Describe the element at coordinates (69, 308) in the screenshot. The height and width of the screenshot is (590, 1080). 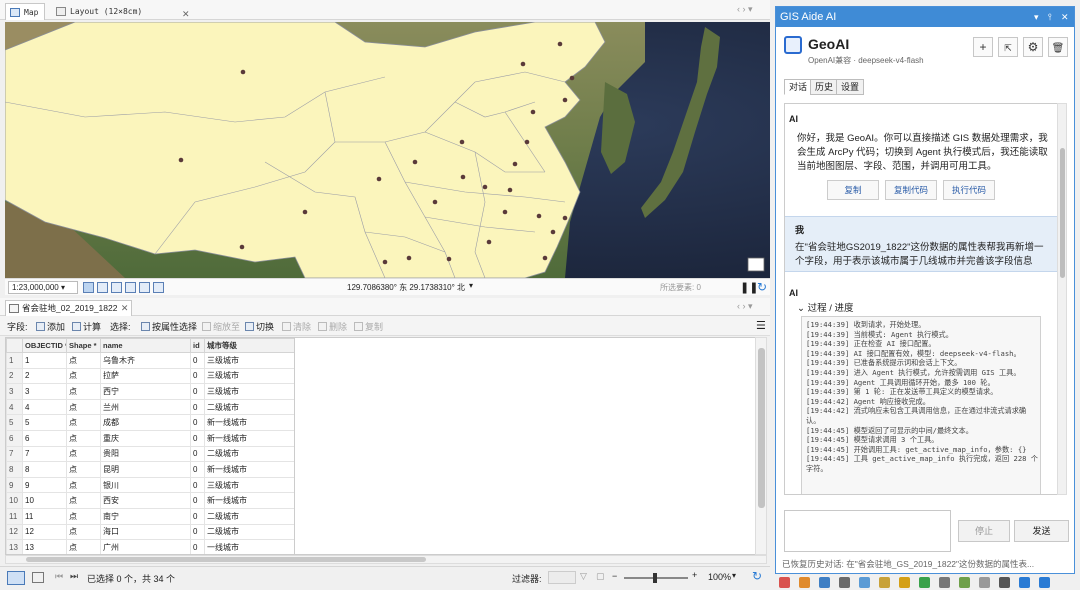
I see `tab-attribute-table: 省会驻地_02_2019_1822 ✕` at that location.